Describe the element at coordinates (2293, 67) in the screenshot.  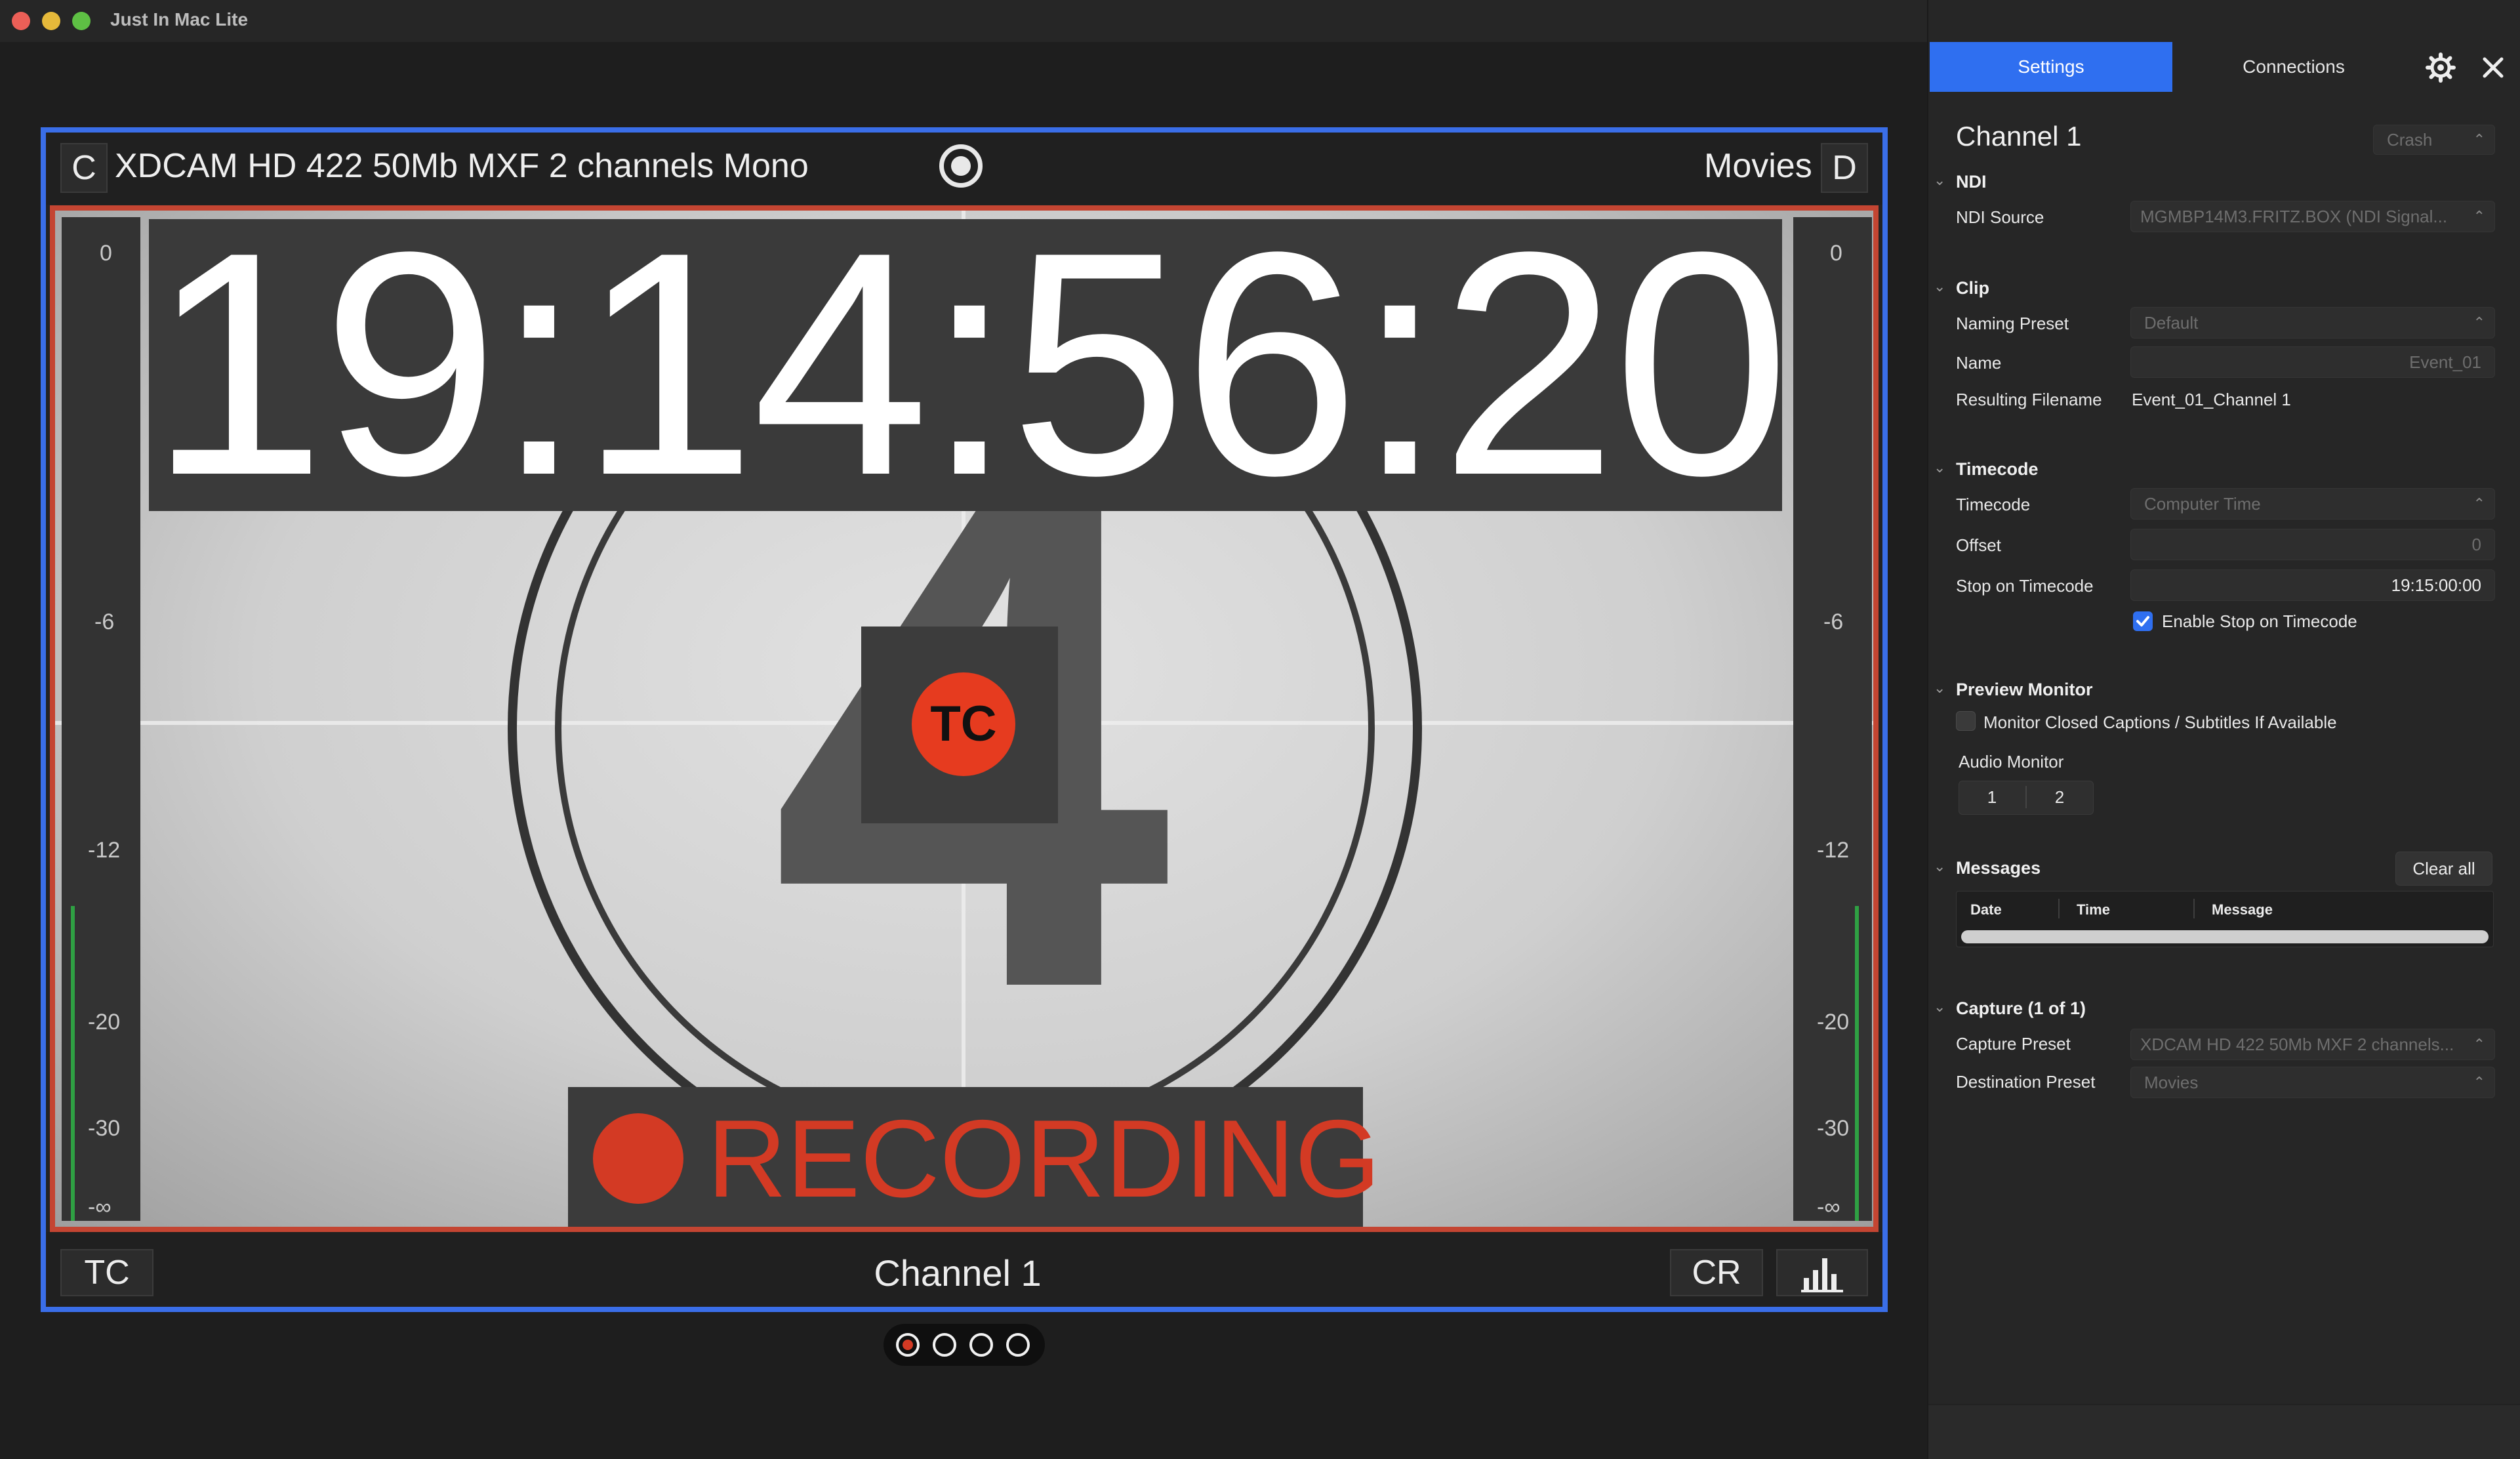
I see `tab-connections: Connections` at that location.